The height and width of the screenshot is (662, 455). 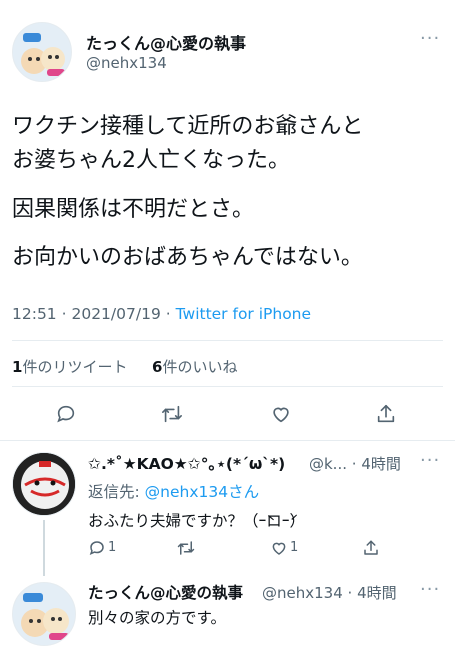 I want to click on tweet-text-line-4: お向かいのおばあちゃんではない。, so click(x=187, y=257).